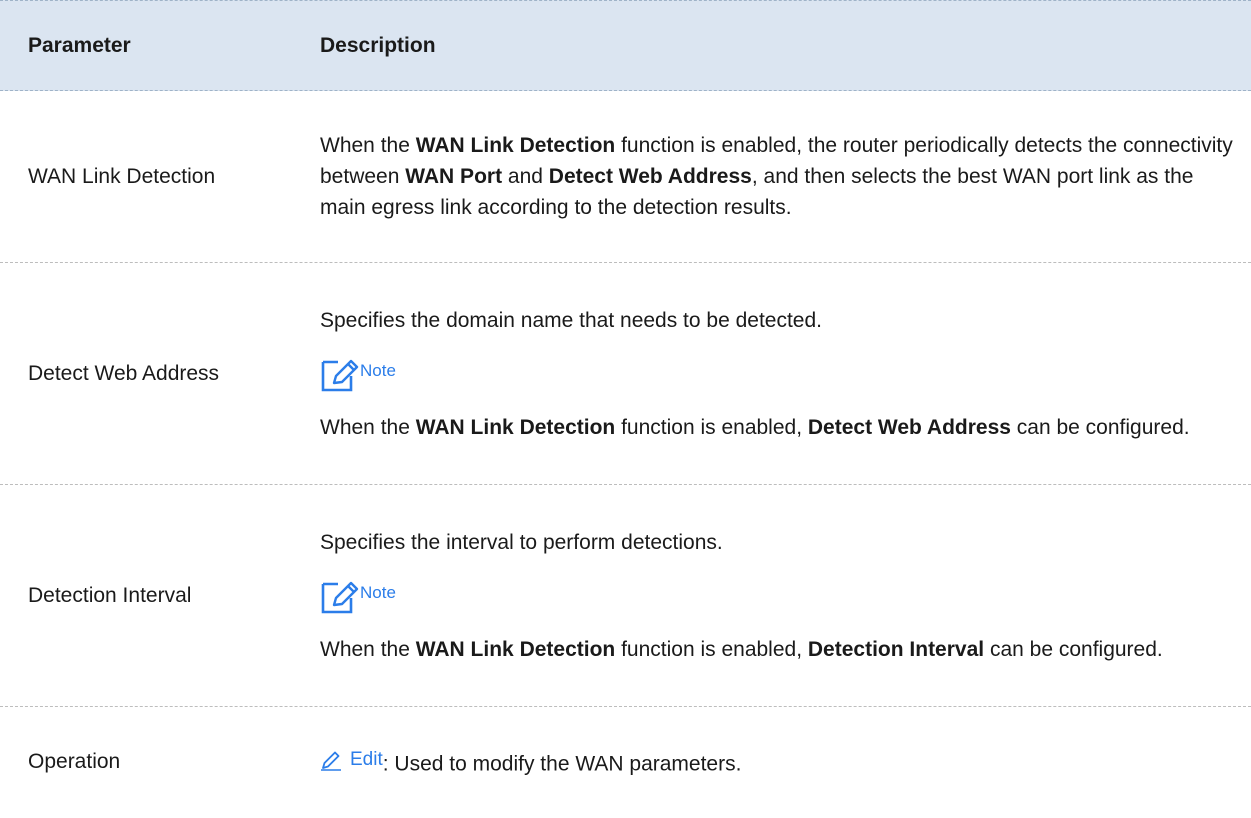 This screenshot has height=818, width=1251. What do you see at coordinates (124, 373) in the screenshot?
I see `param-name: Detect Web Address` at bounding box center [124, 373].